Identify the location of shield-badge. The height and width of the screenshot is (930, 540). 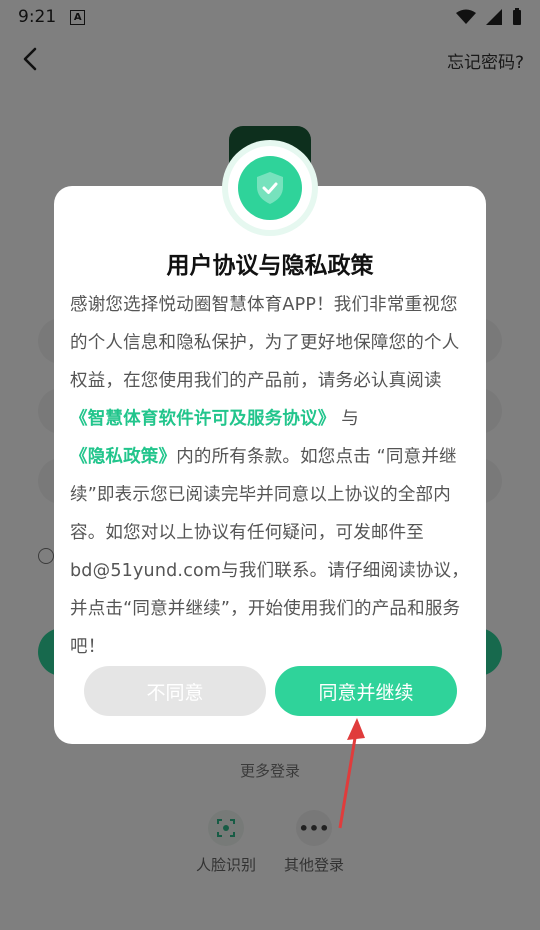
(270, 184).